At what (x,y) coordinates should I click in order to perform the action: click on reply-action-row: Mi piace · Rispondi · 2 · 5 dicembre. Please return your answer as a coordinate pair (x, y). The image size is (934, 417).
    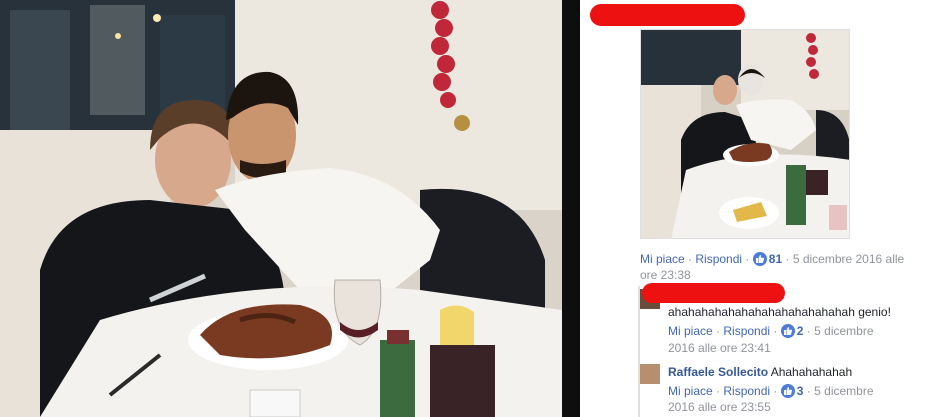
    Looking at the image, I should click on (771, 331).